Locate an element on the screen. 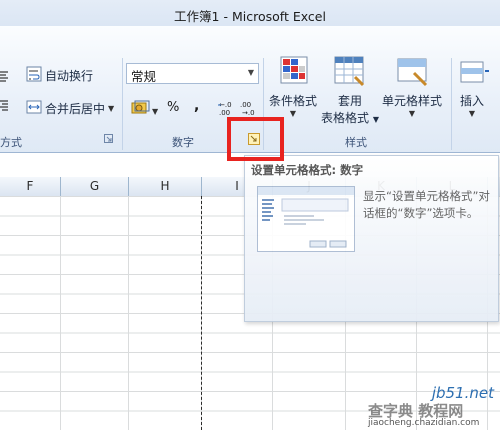  format-as-table-button: 套用 表格格式 ▼ is located at coordinates (350, 109).